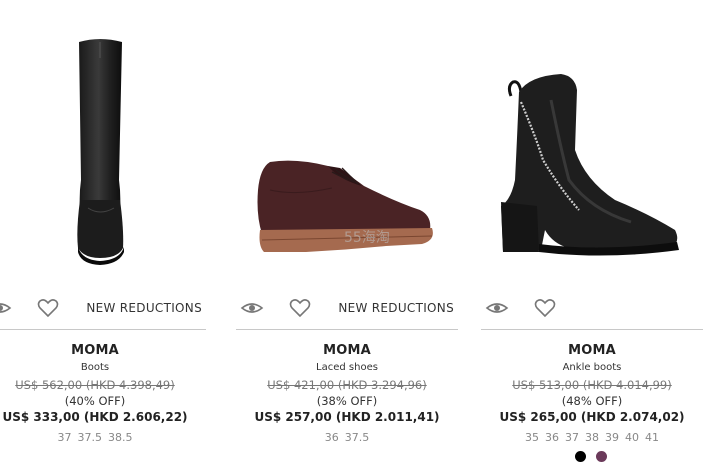 This screenshot has width=714, height=476. Describe the element at coordinates (95, 385) in the screenshot. I see `original-price: US$ 562,00 (HKD 4.398,49)` at that location.